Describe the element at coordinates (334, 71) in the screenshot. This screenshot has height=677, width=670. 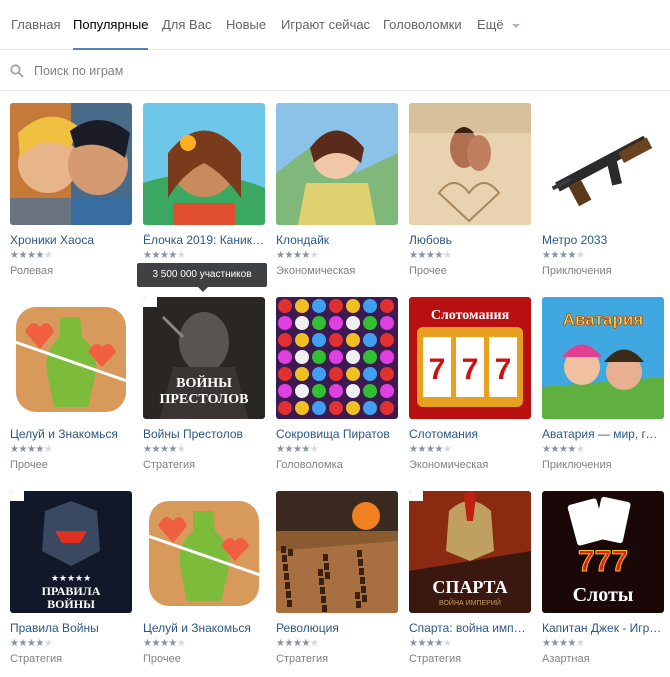
I see `search-input` at that location.